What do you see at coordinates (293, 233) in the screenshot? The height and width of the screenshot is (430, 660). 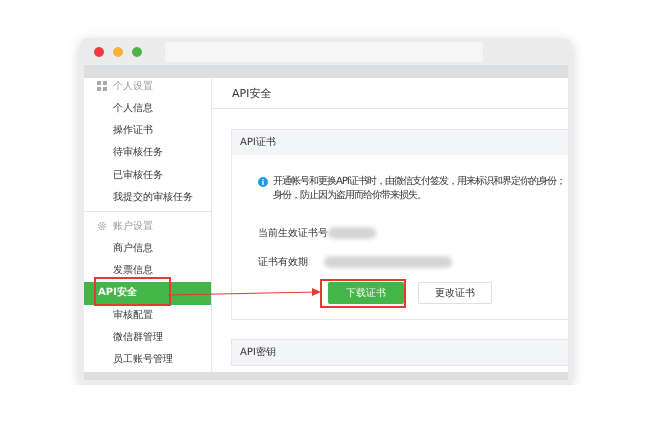 I see `field-label: 当前生效证书号` at bounding box center [293, 233].